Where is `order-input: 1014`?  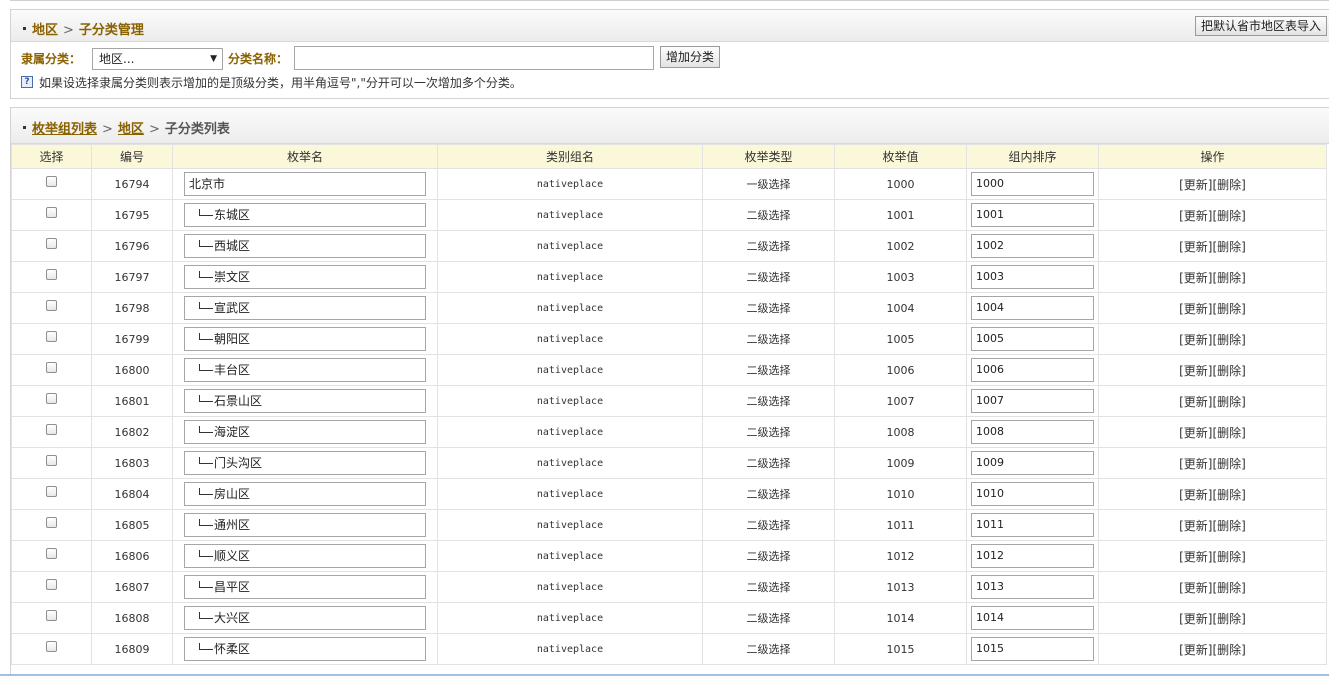
order-input: 1014 is located at coordinates (1032, 618).